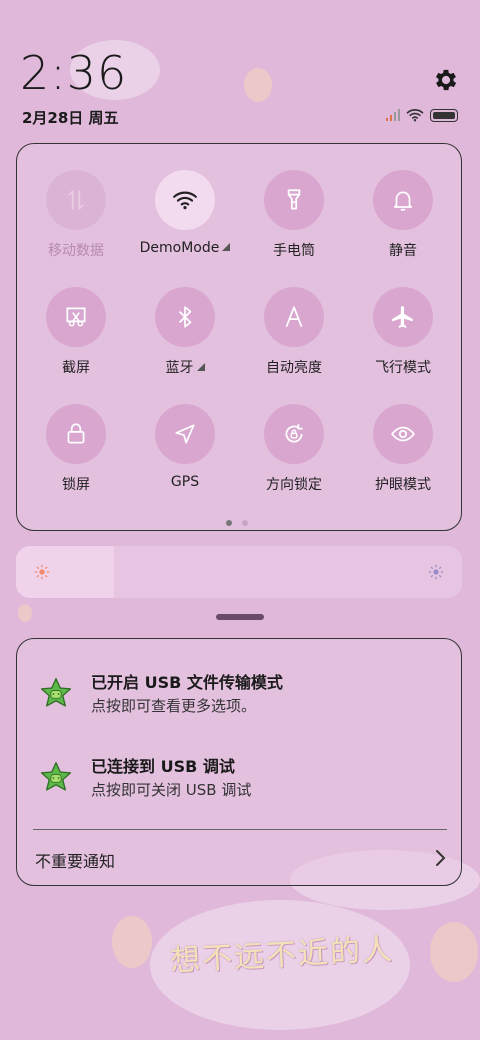 The width and height of the screenshot is (480, 1040). I want to click on mobile-data-icon, so click(76, 200).